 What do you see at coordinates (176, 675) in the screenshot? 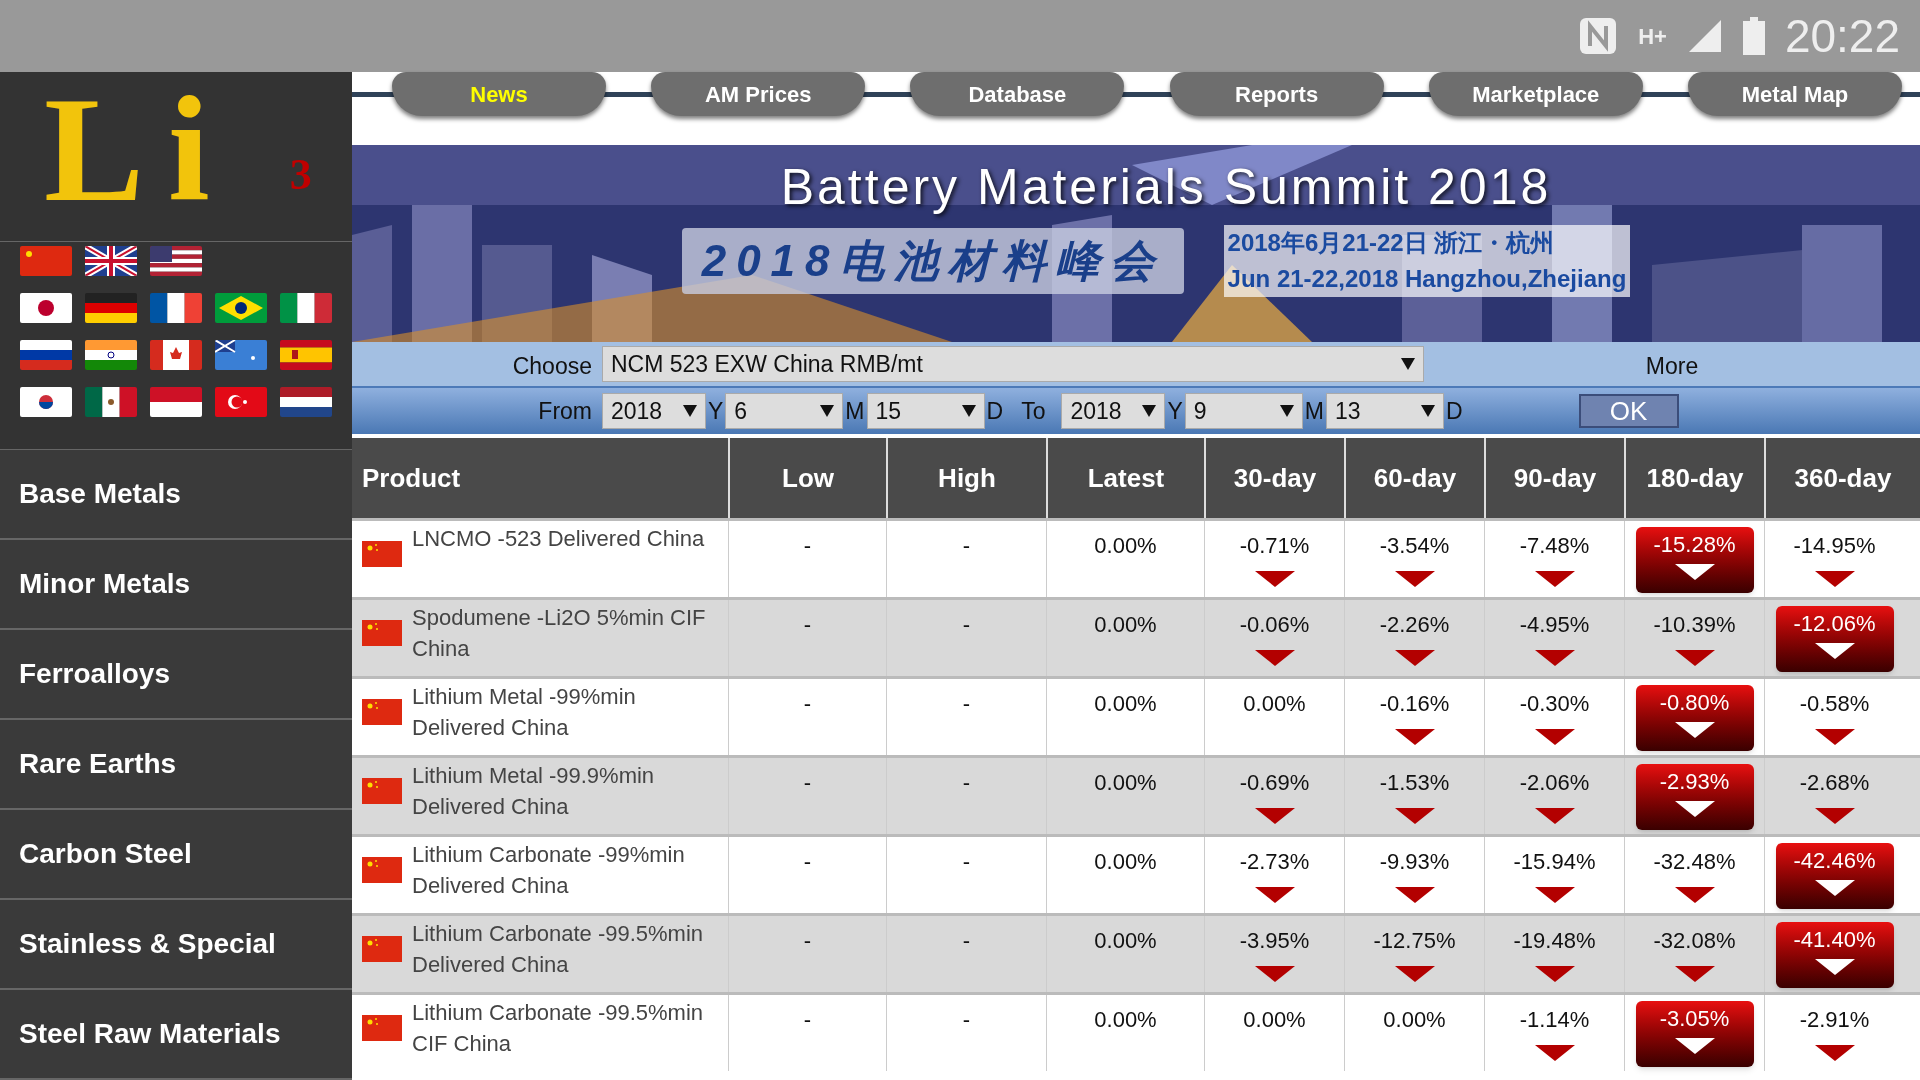
I see `sidebar-item: Ferroalloys` at bounding box center [176, 675].